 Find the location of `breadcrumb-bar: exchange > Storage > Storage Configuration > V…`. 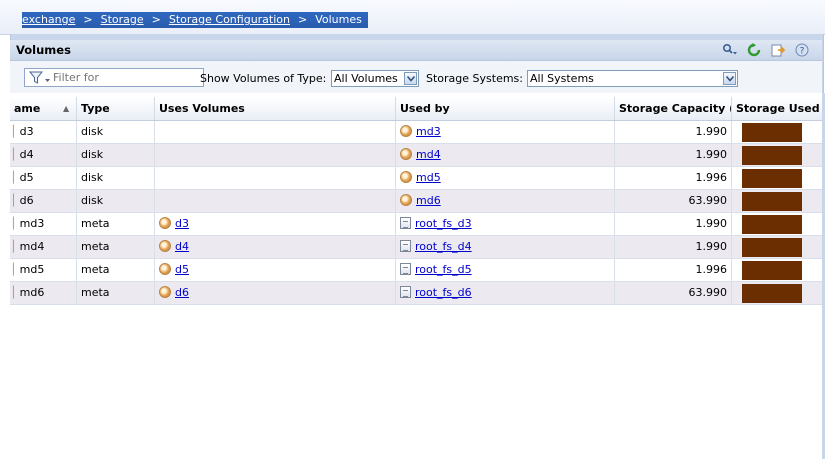

breadcrumb-bar: exchange > Storage > Storage Configuration > V… is located at coordinates (412, 17).